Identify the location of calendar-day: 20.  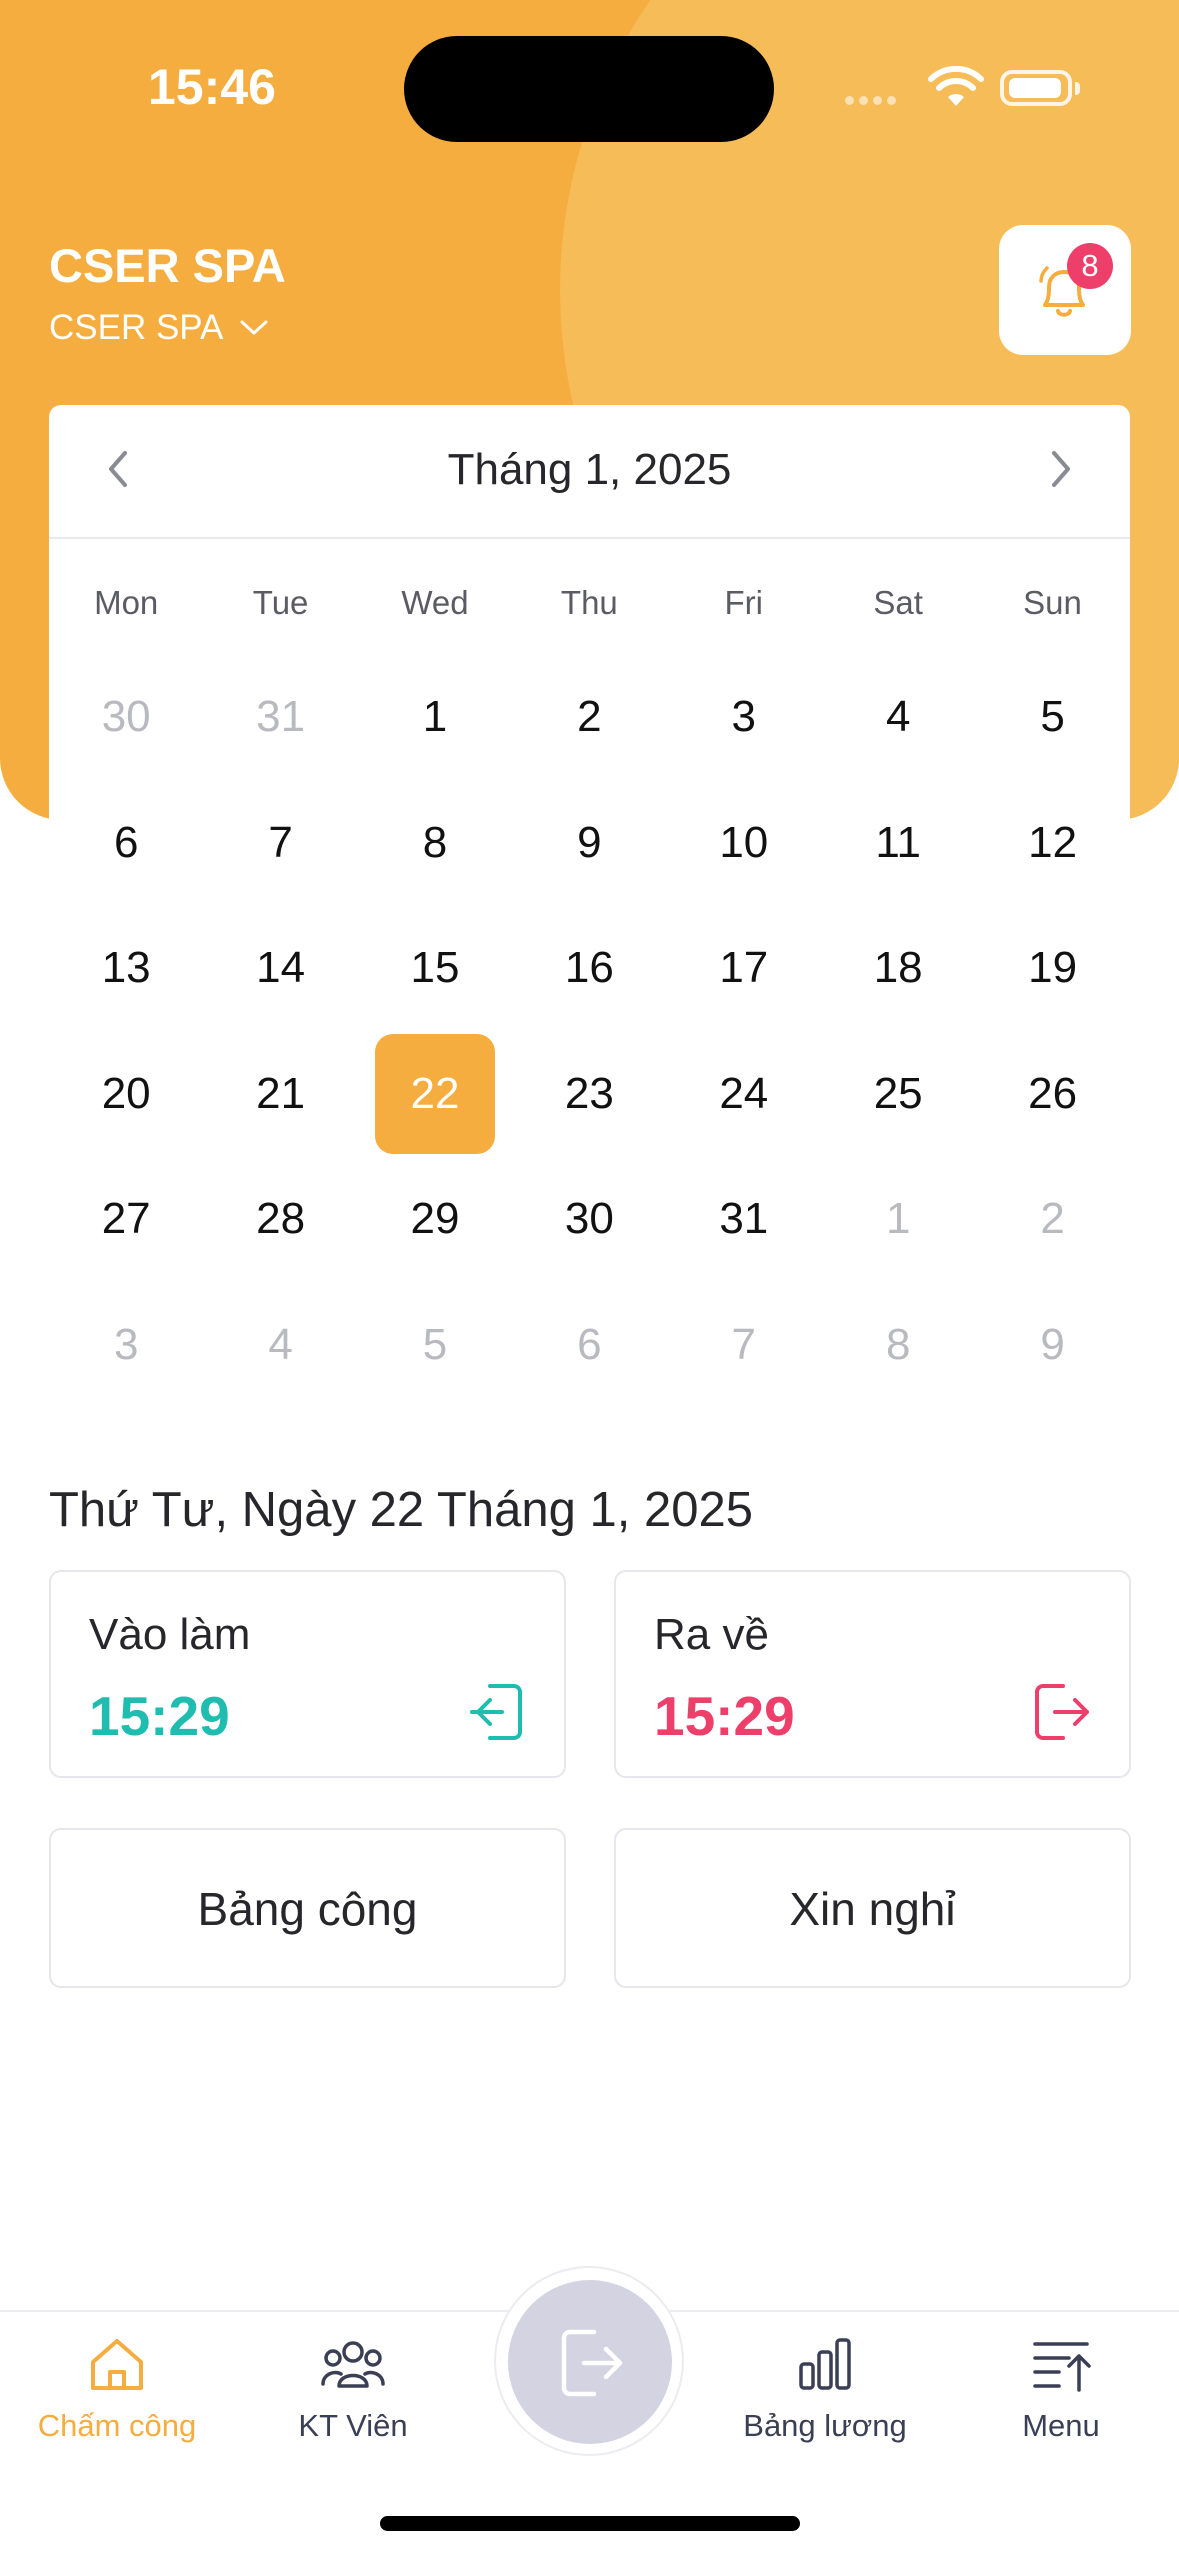
(126, 1094).